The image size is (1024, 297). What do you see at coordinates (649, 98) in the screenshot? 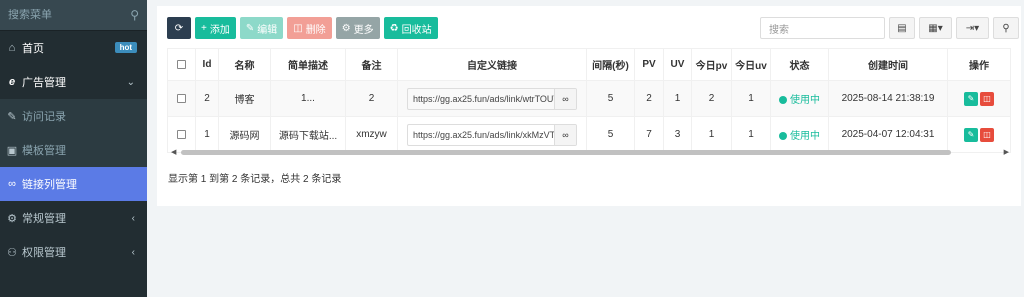
I see `cell-pv: 2` at bounding box center [649, 98].